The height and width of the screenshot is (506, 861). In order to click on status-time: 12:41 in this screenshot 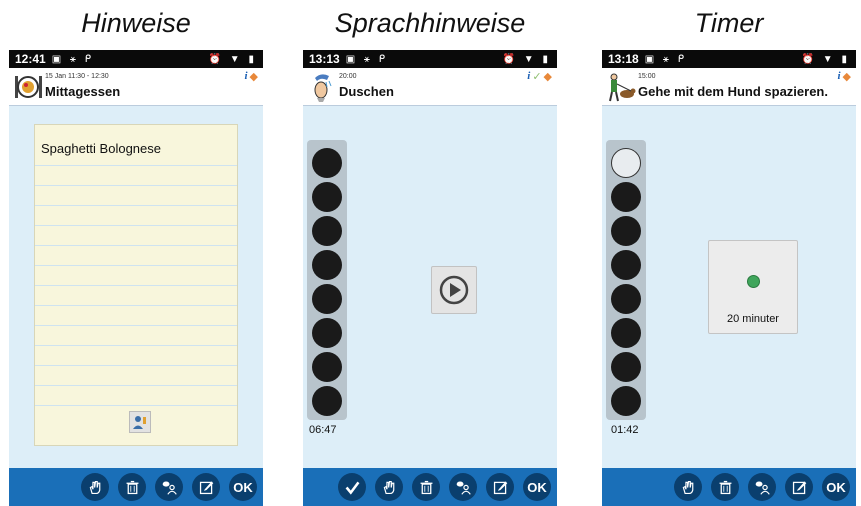, I will do `click(30, 59)`.